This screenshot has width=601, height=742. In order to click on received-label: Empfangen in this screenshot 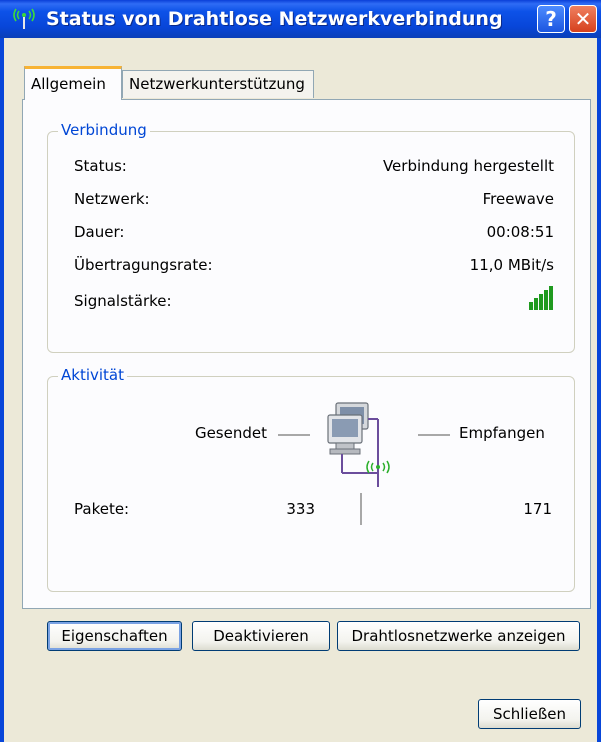, I will do `click(502, 433)`.